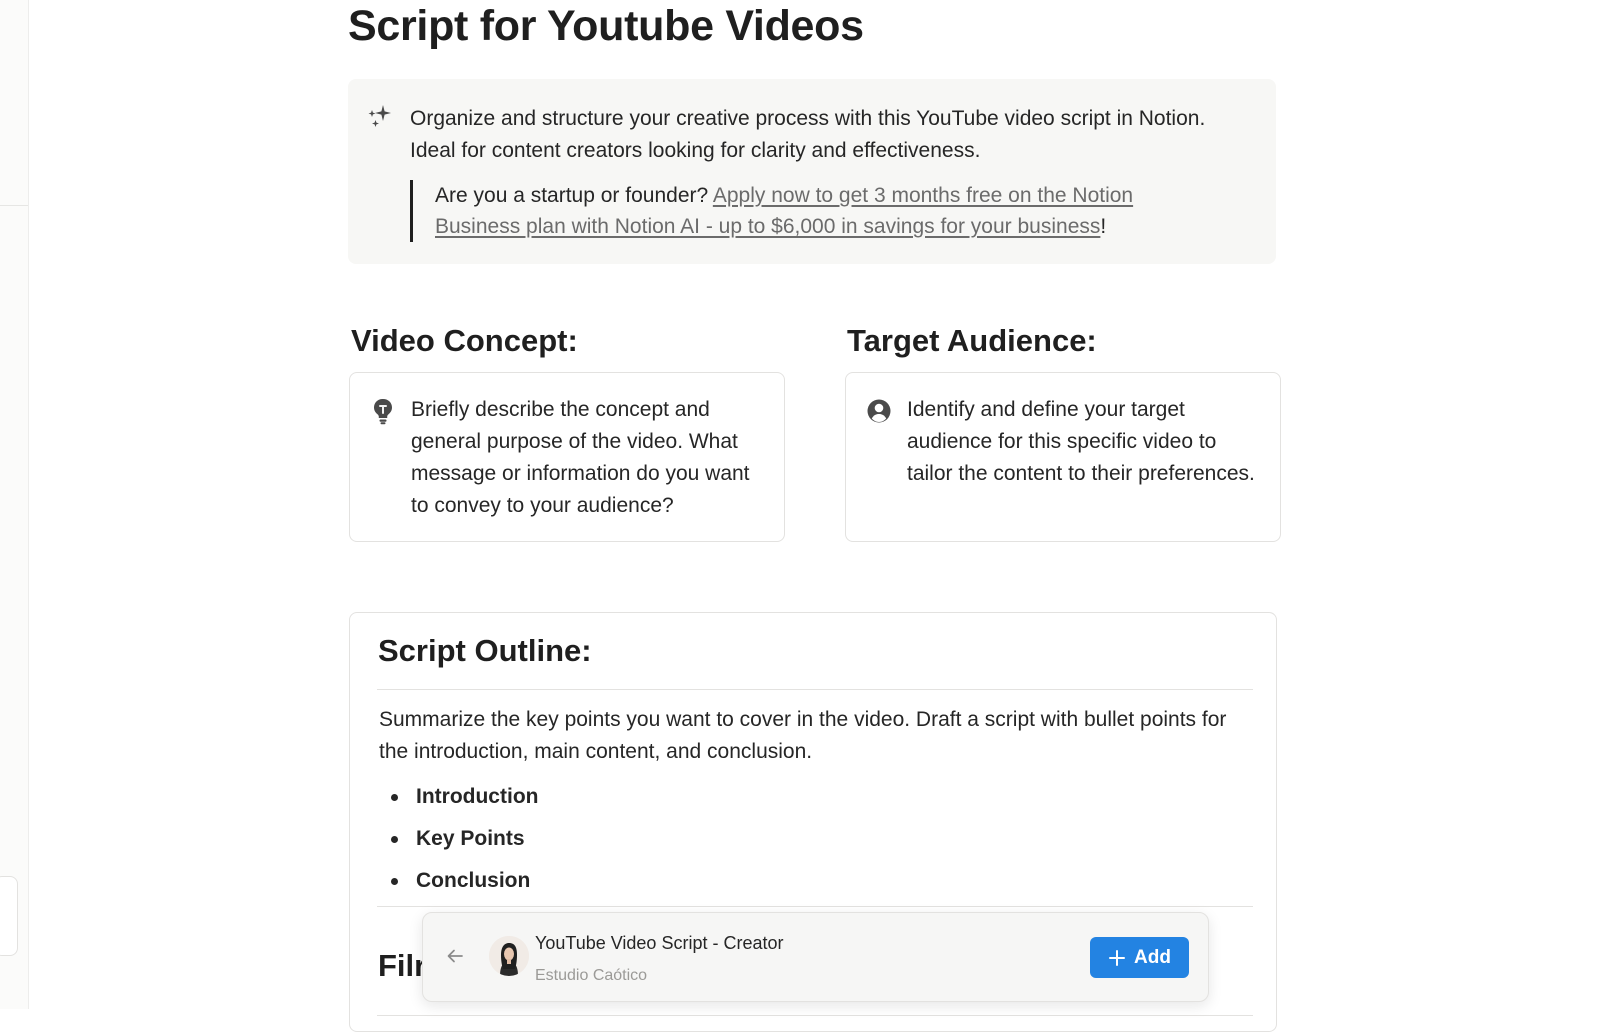  What do you see at coordinates (574, 195) in the screenshot?
I see `quote-prefix: Are you a startup or founder?` at bounding box center [574, 195].